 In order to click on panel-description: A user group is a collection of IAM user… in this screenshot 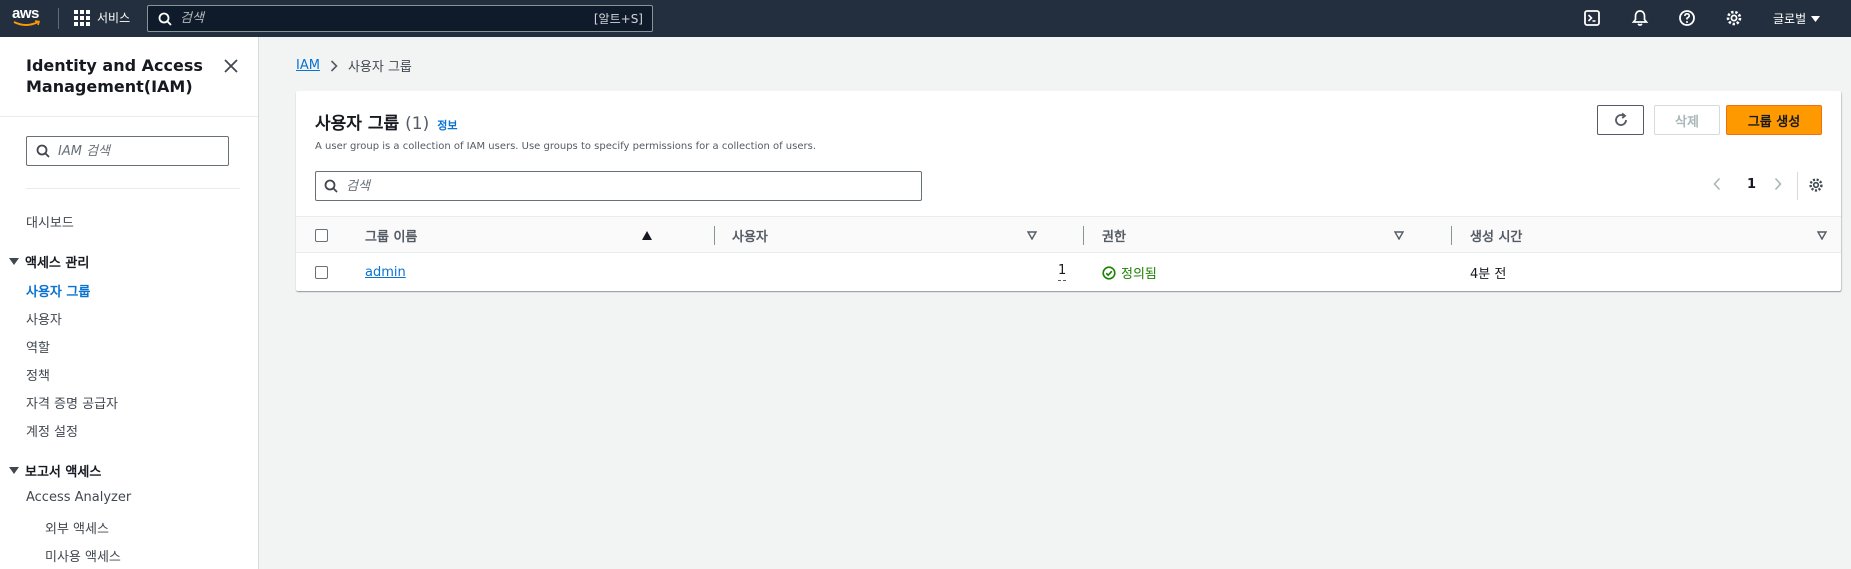, I will do `click(566, 146)`.